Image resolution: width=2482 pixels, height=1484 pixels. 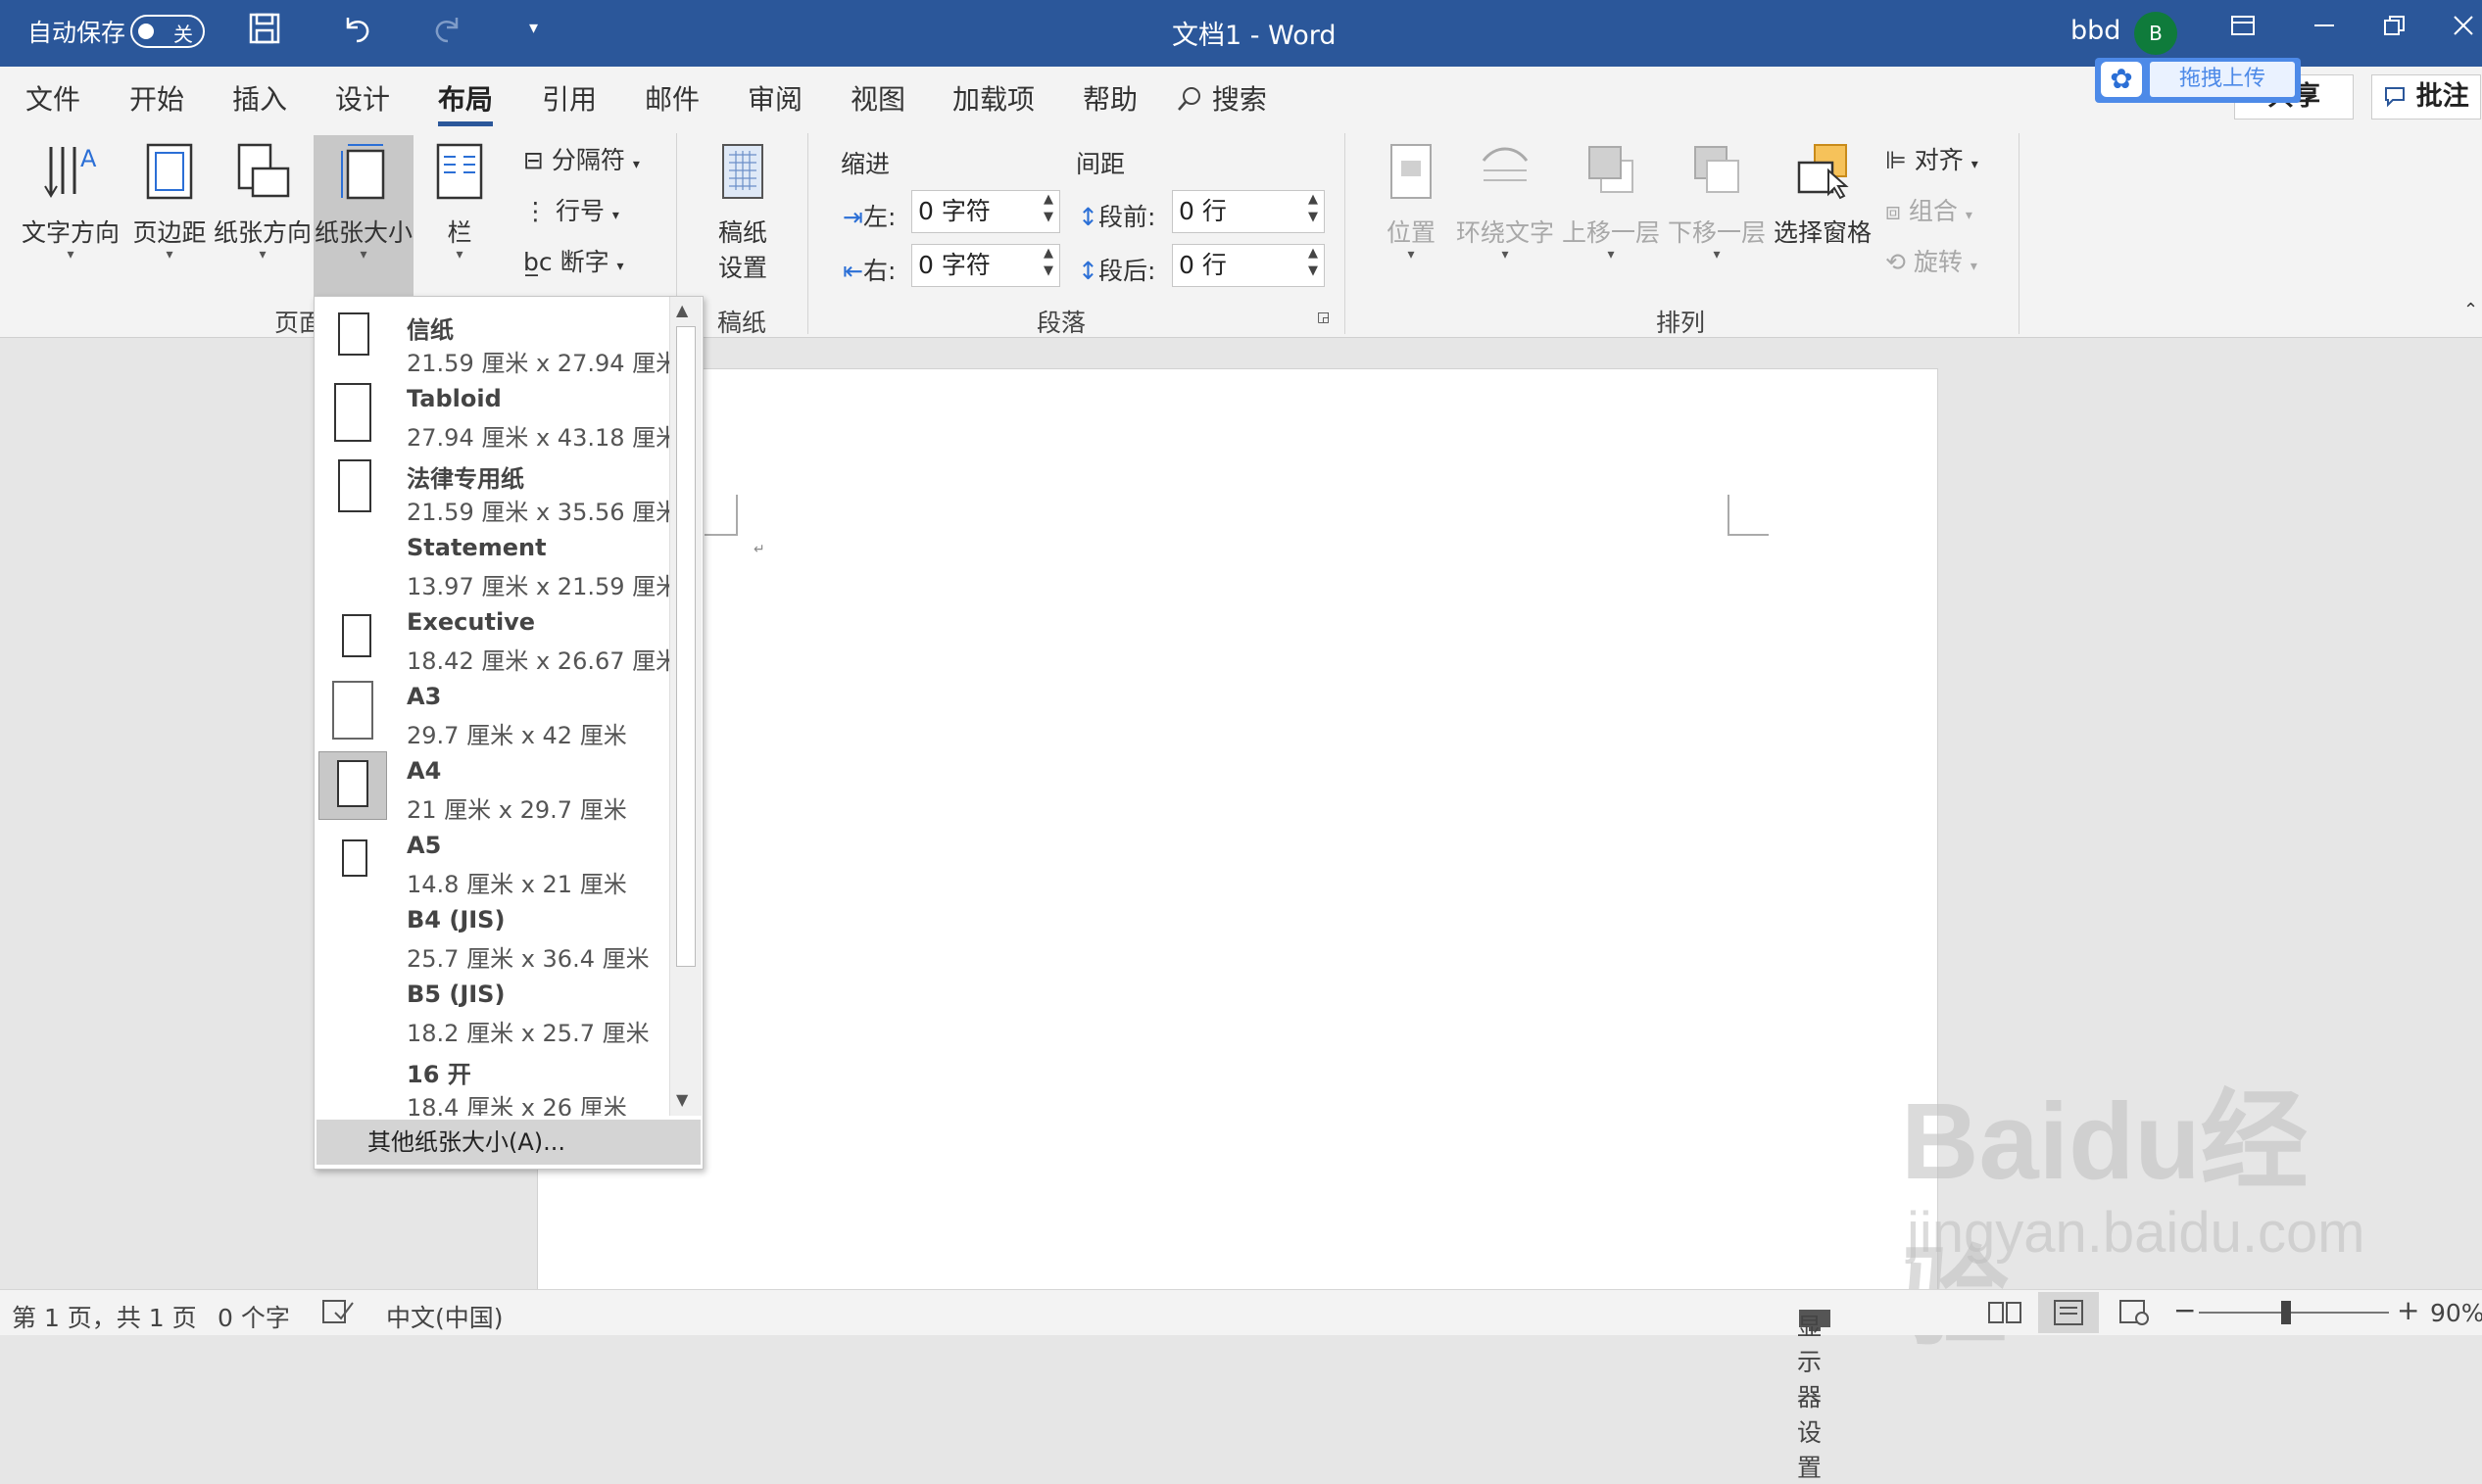 I want to click on align-button: ⊫ 对齐 ▾, so click(x=1932, y=158).